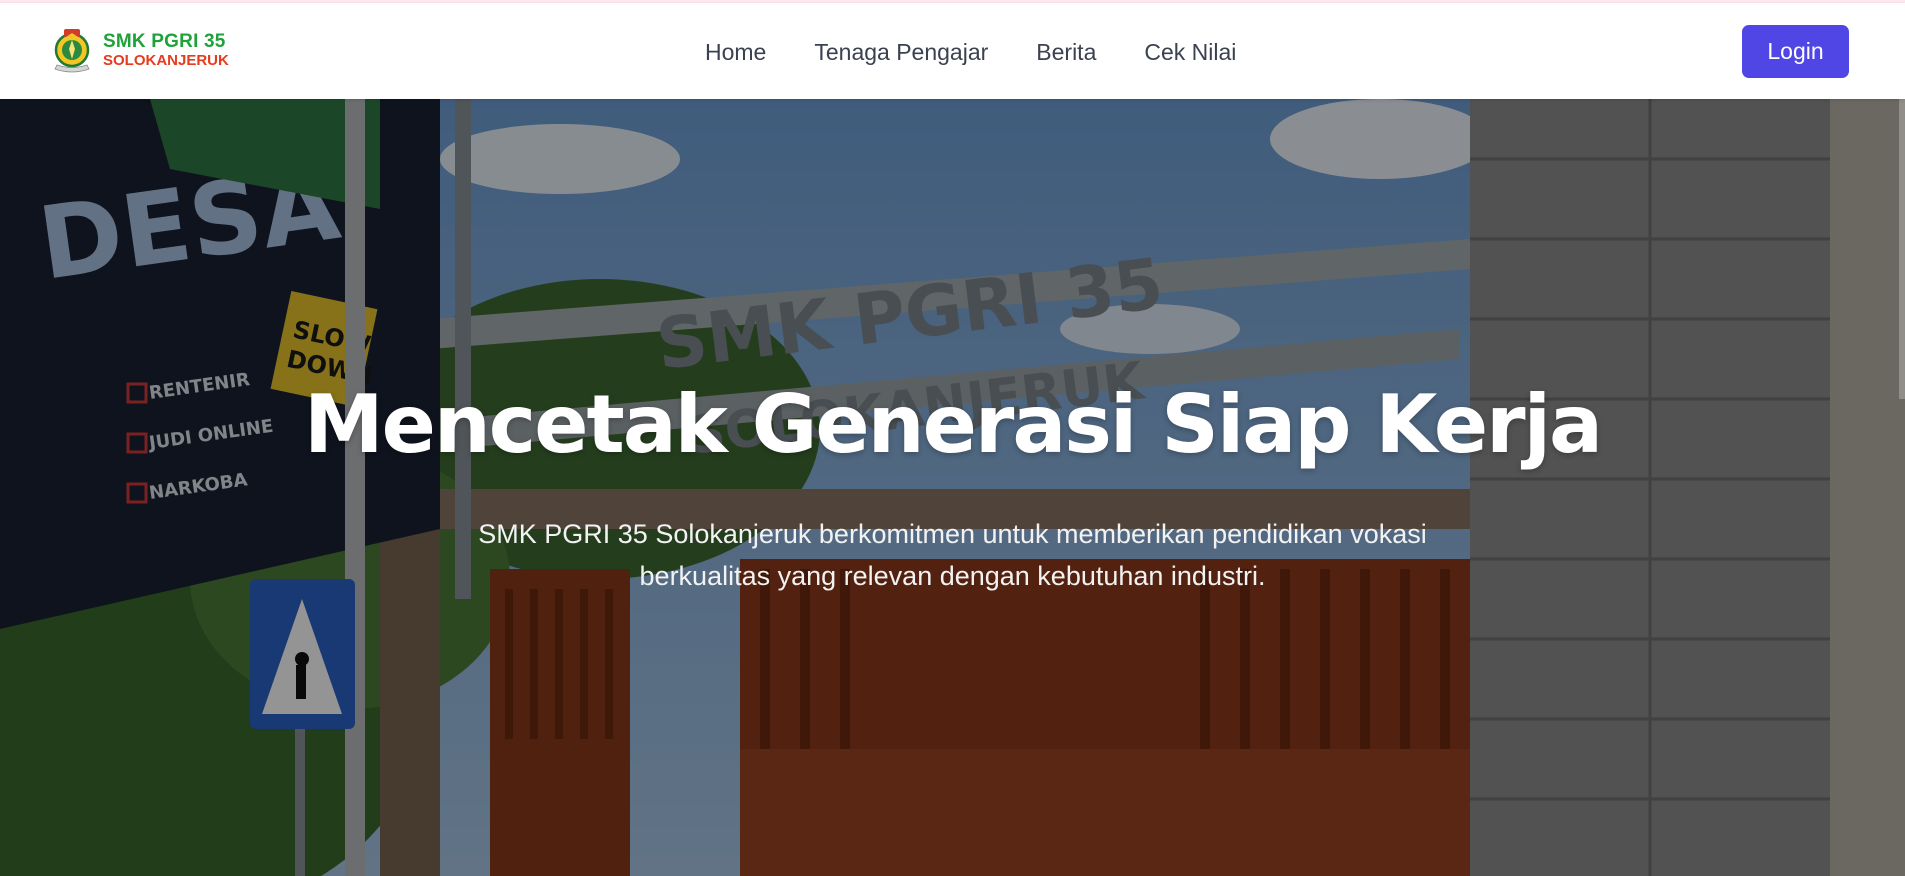 The image size is (1905, 876). What do you see at coordinates (1066, 52) in the screenshot?
I see `nav-link-berita: Berita` at bounding box center [1066, 52].